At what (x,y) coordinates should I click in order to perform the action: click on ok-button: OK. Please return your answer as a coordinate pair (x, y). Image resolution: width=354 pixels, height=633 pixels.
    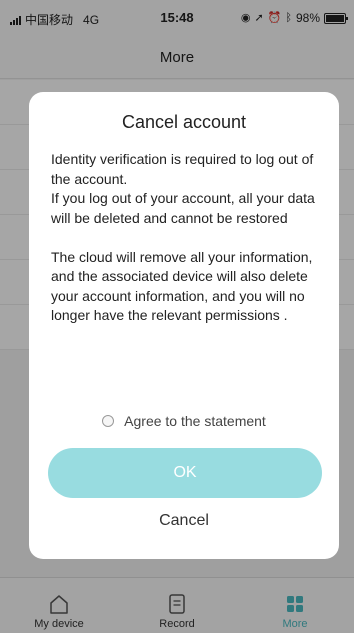
    Looking at the image, I should click on (185, 473).